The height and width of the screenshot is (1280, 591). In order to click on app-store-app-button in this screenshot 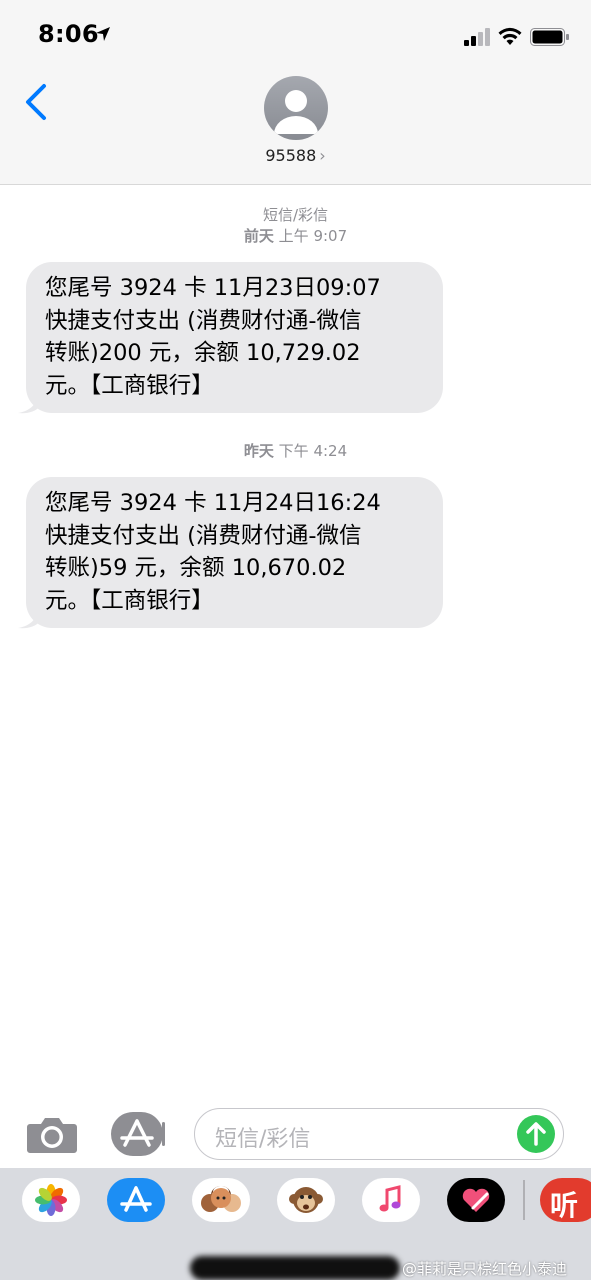, I will do `click(136, 1200)`.